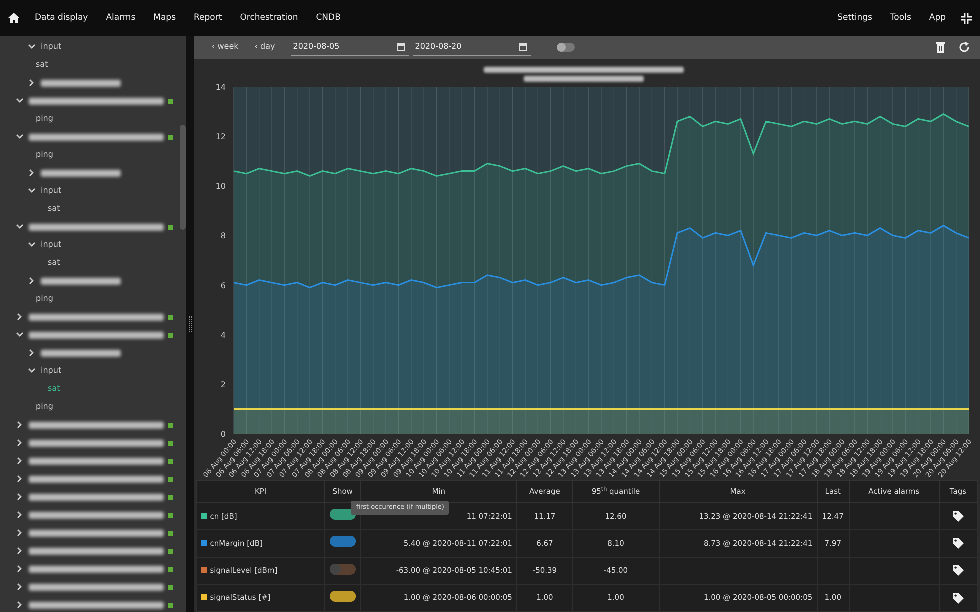 The height and width of the screenshot is (612, 980). I want to click on nav-link: Tools, so click(900, 18).